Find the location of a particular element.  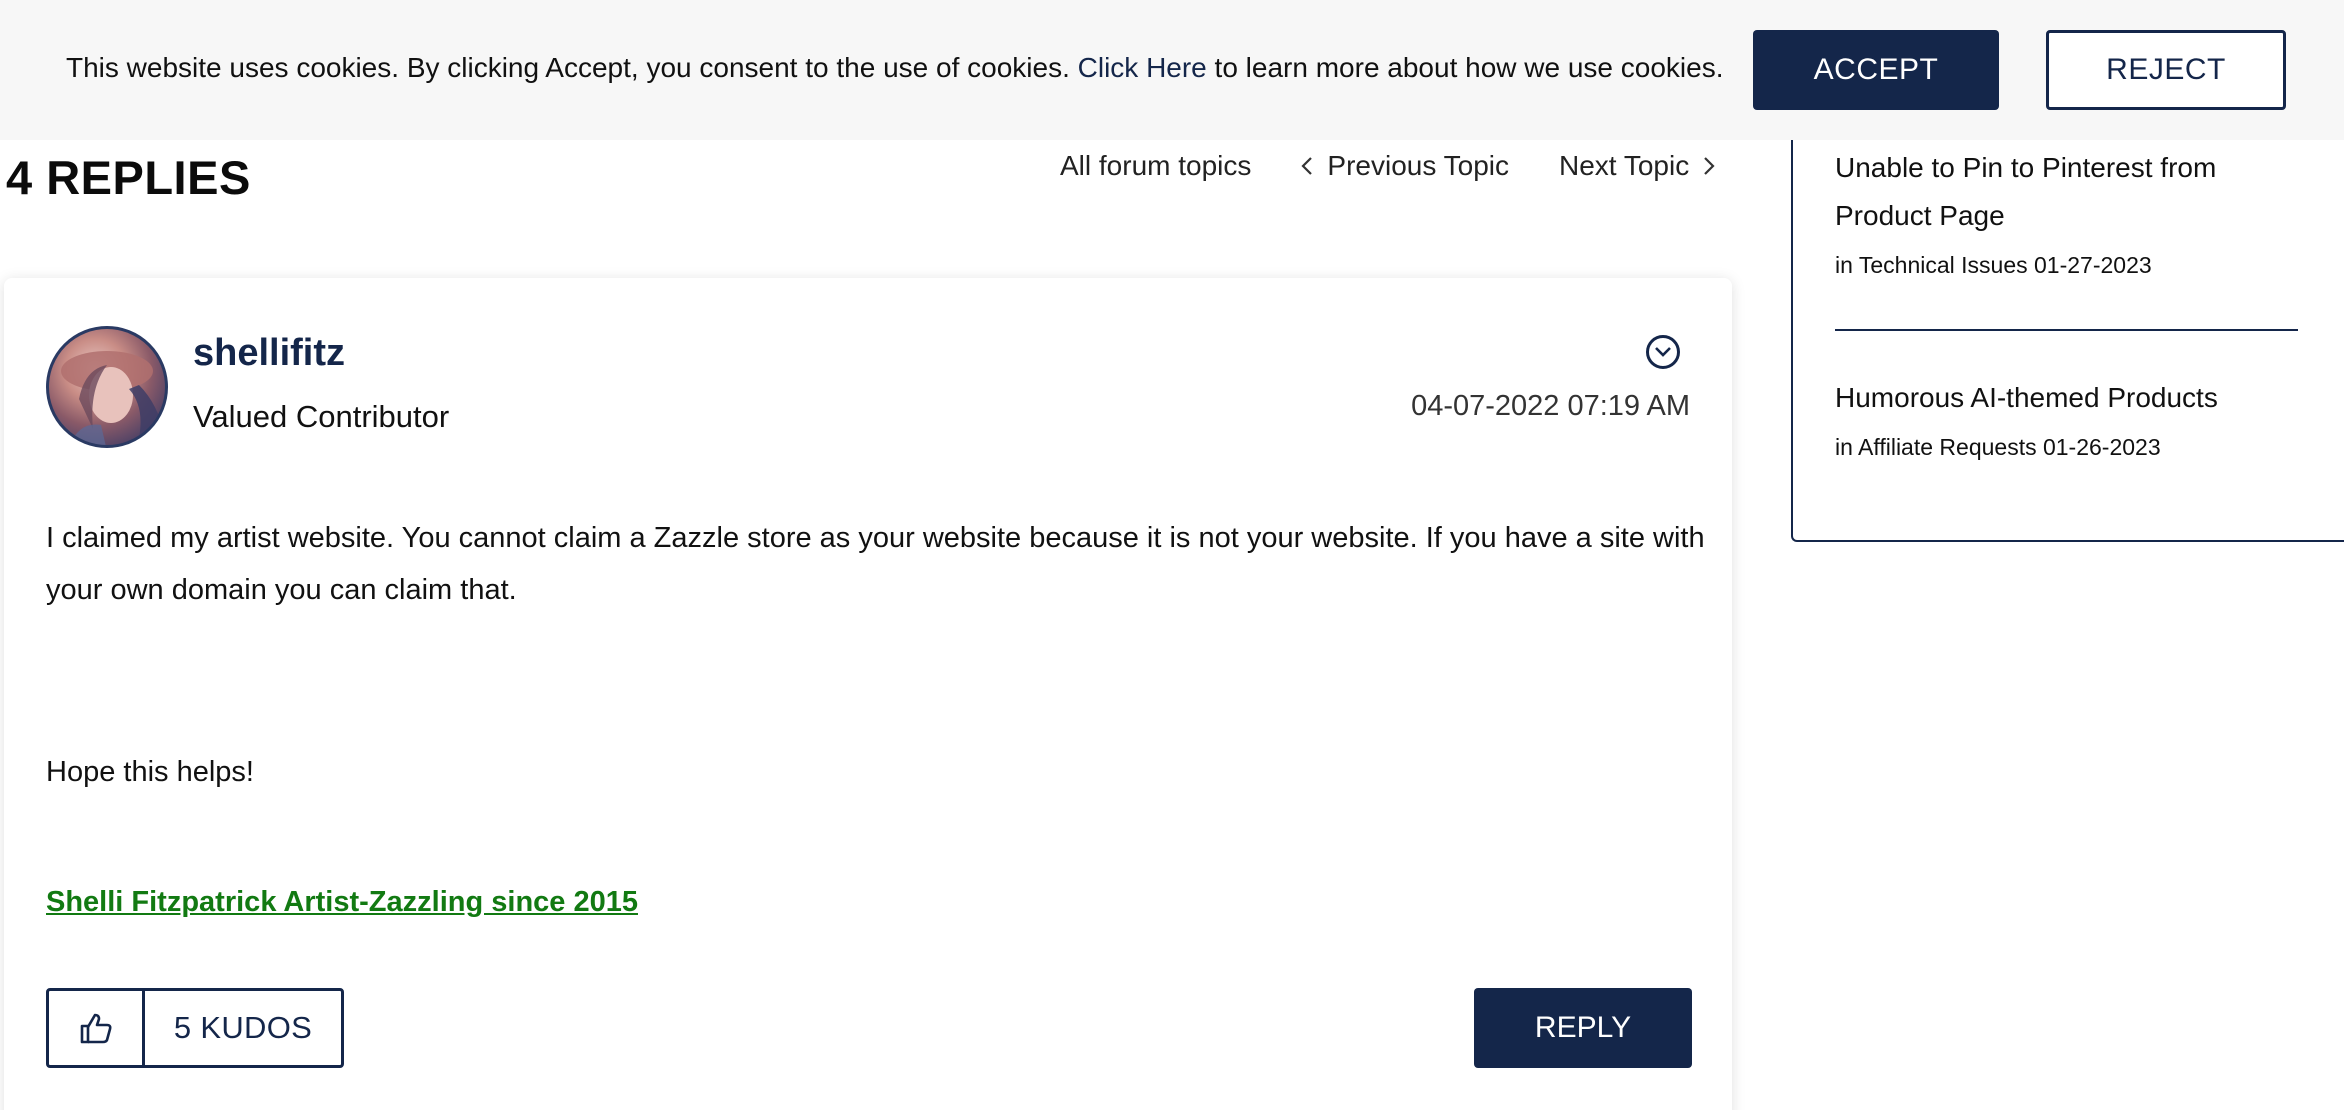

replies-count-heading: 4 REPLIES is located at coordinates (128, 177).